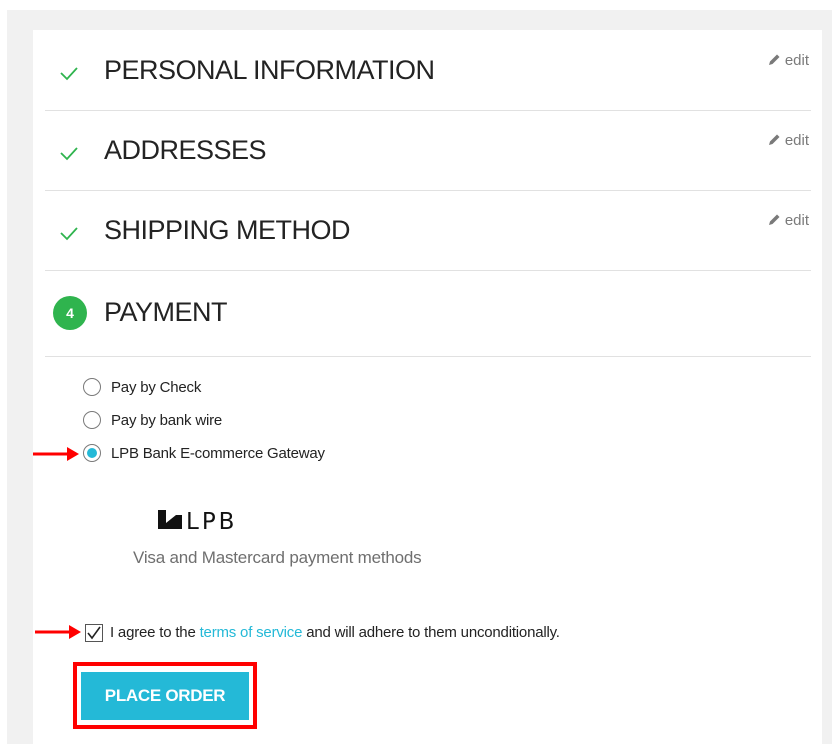  Describe the element at coordinates (211, 521) in the screenshot. I see `lpb-logo-text: LPB` at that location.